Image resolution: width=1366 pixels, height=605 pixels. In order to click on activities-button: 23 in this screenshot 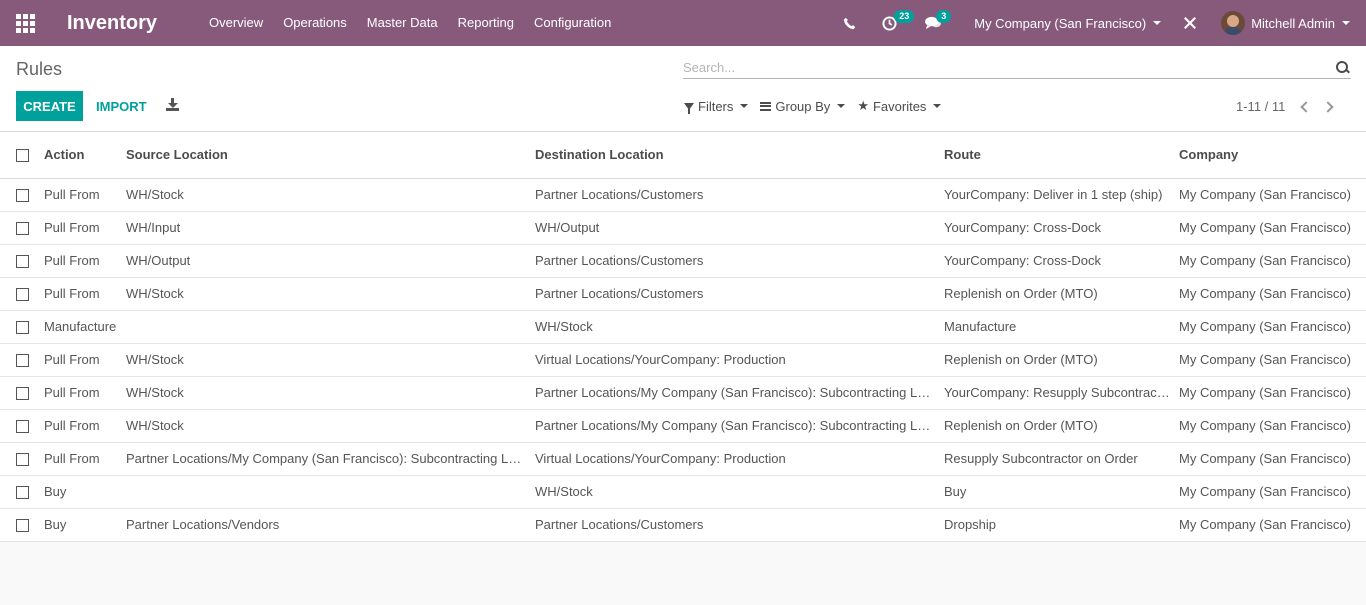, I will do `click(890, 23)`.